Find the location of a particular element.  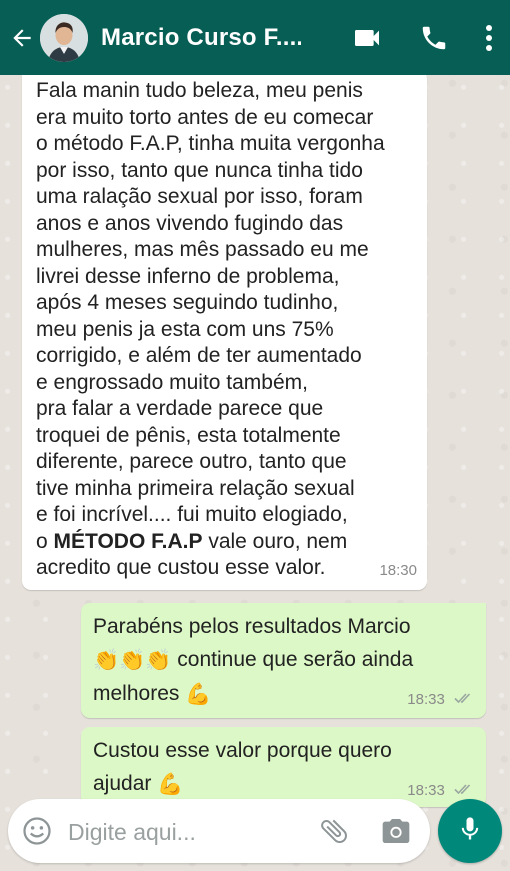

message-time: 18:30 is located at coordinates (398, 570).